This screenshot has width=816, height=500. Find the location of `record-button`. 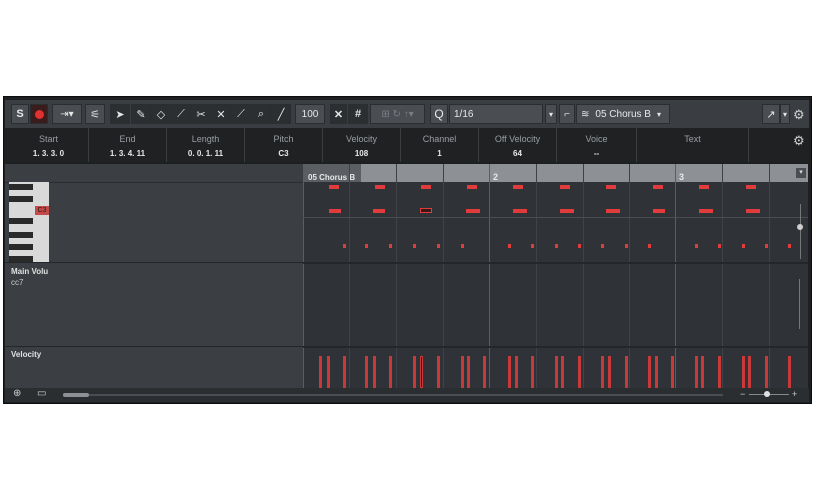

record-button is located at coordinates (39, 114).